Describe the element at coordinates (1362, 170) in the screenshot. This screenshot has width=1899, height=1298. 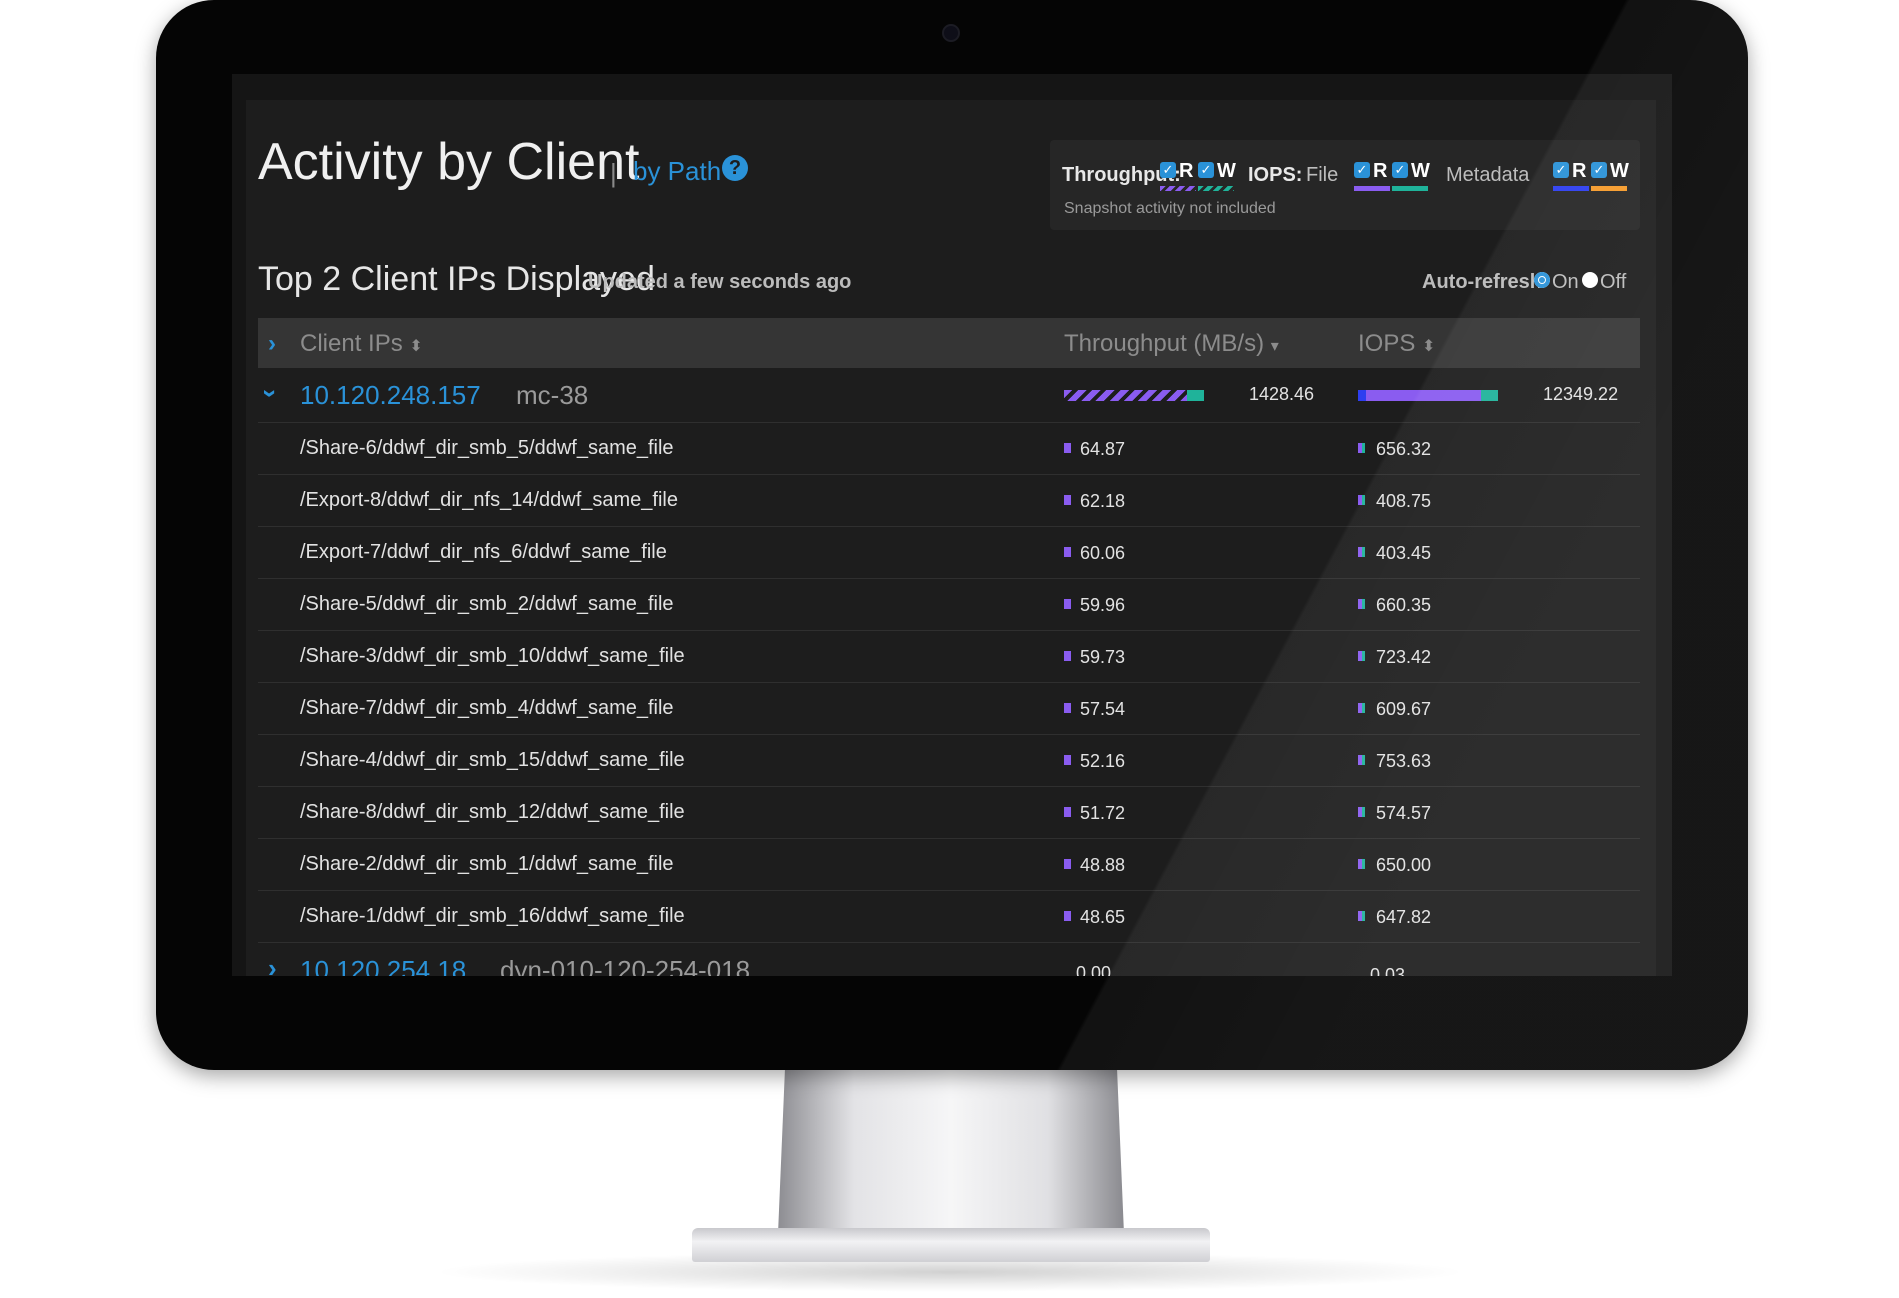
I see `file-read-checkbox: ✓` at that location.